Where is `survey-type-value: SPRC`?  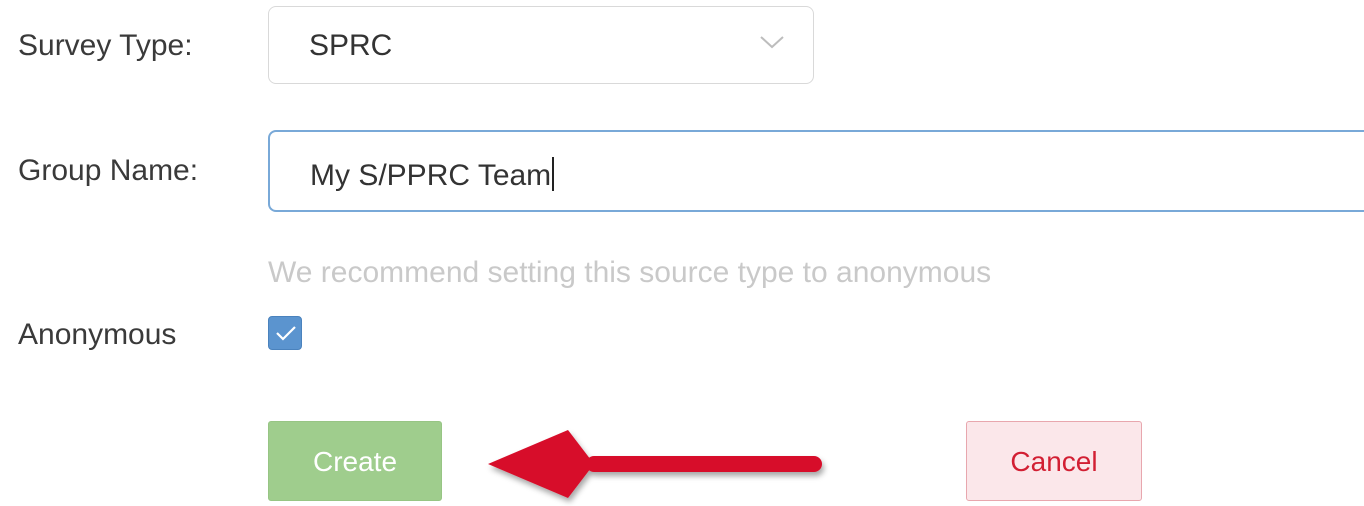 survey-type-value: SPRC is located at coordinates (351, 45).